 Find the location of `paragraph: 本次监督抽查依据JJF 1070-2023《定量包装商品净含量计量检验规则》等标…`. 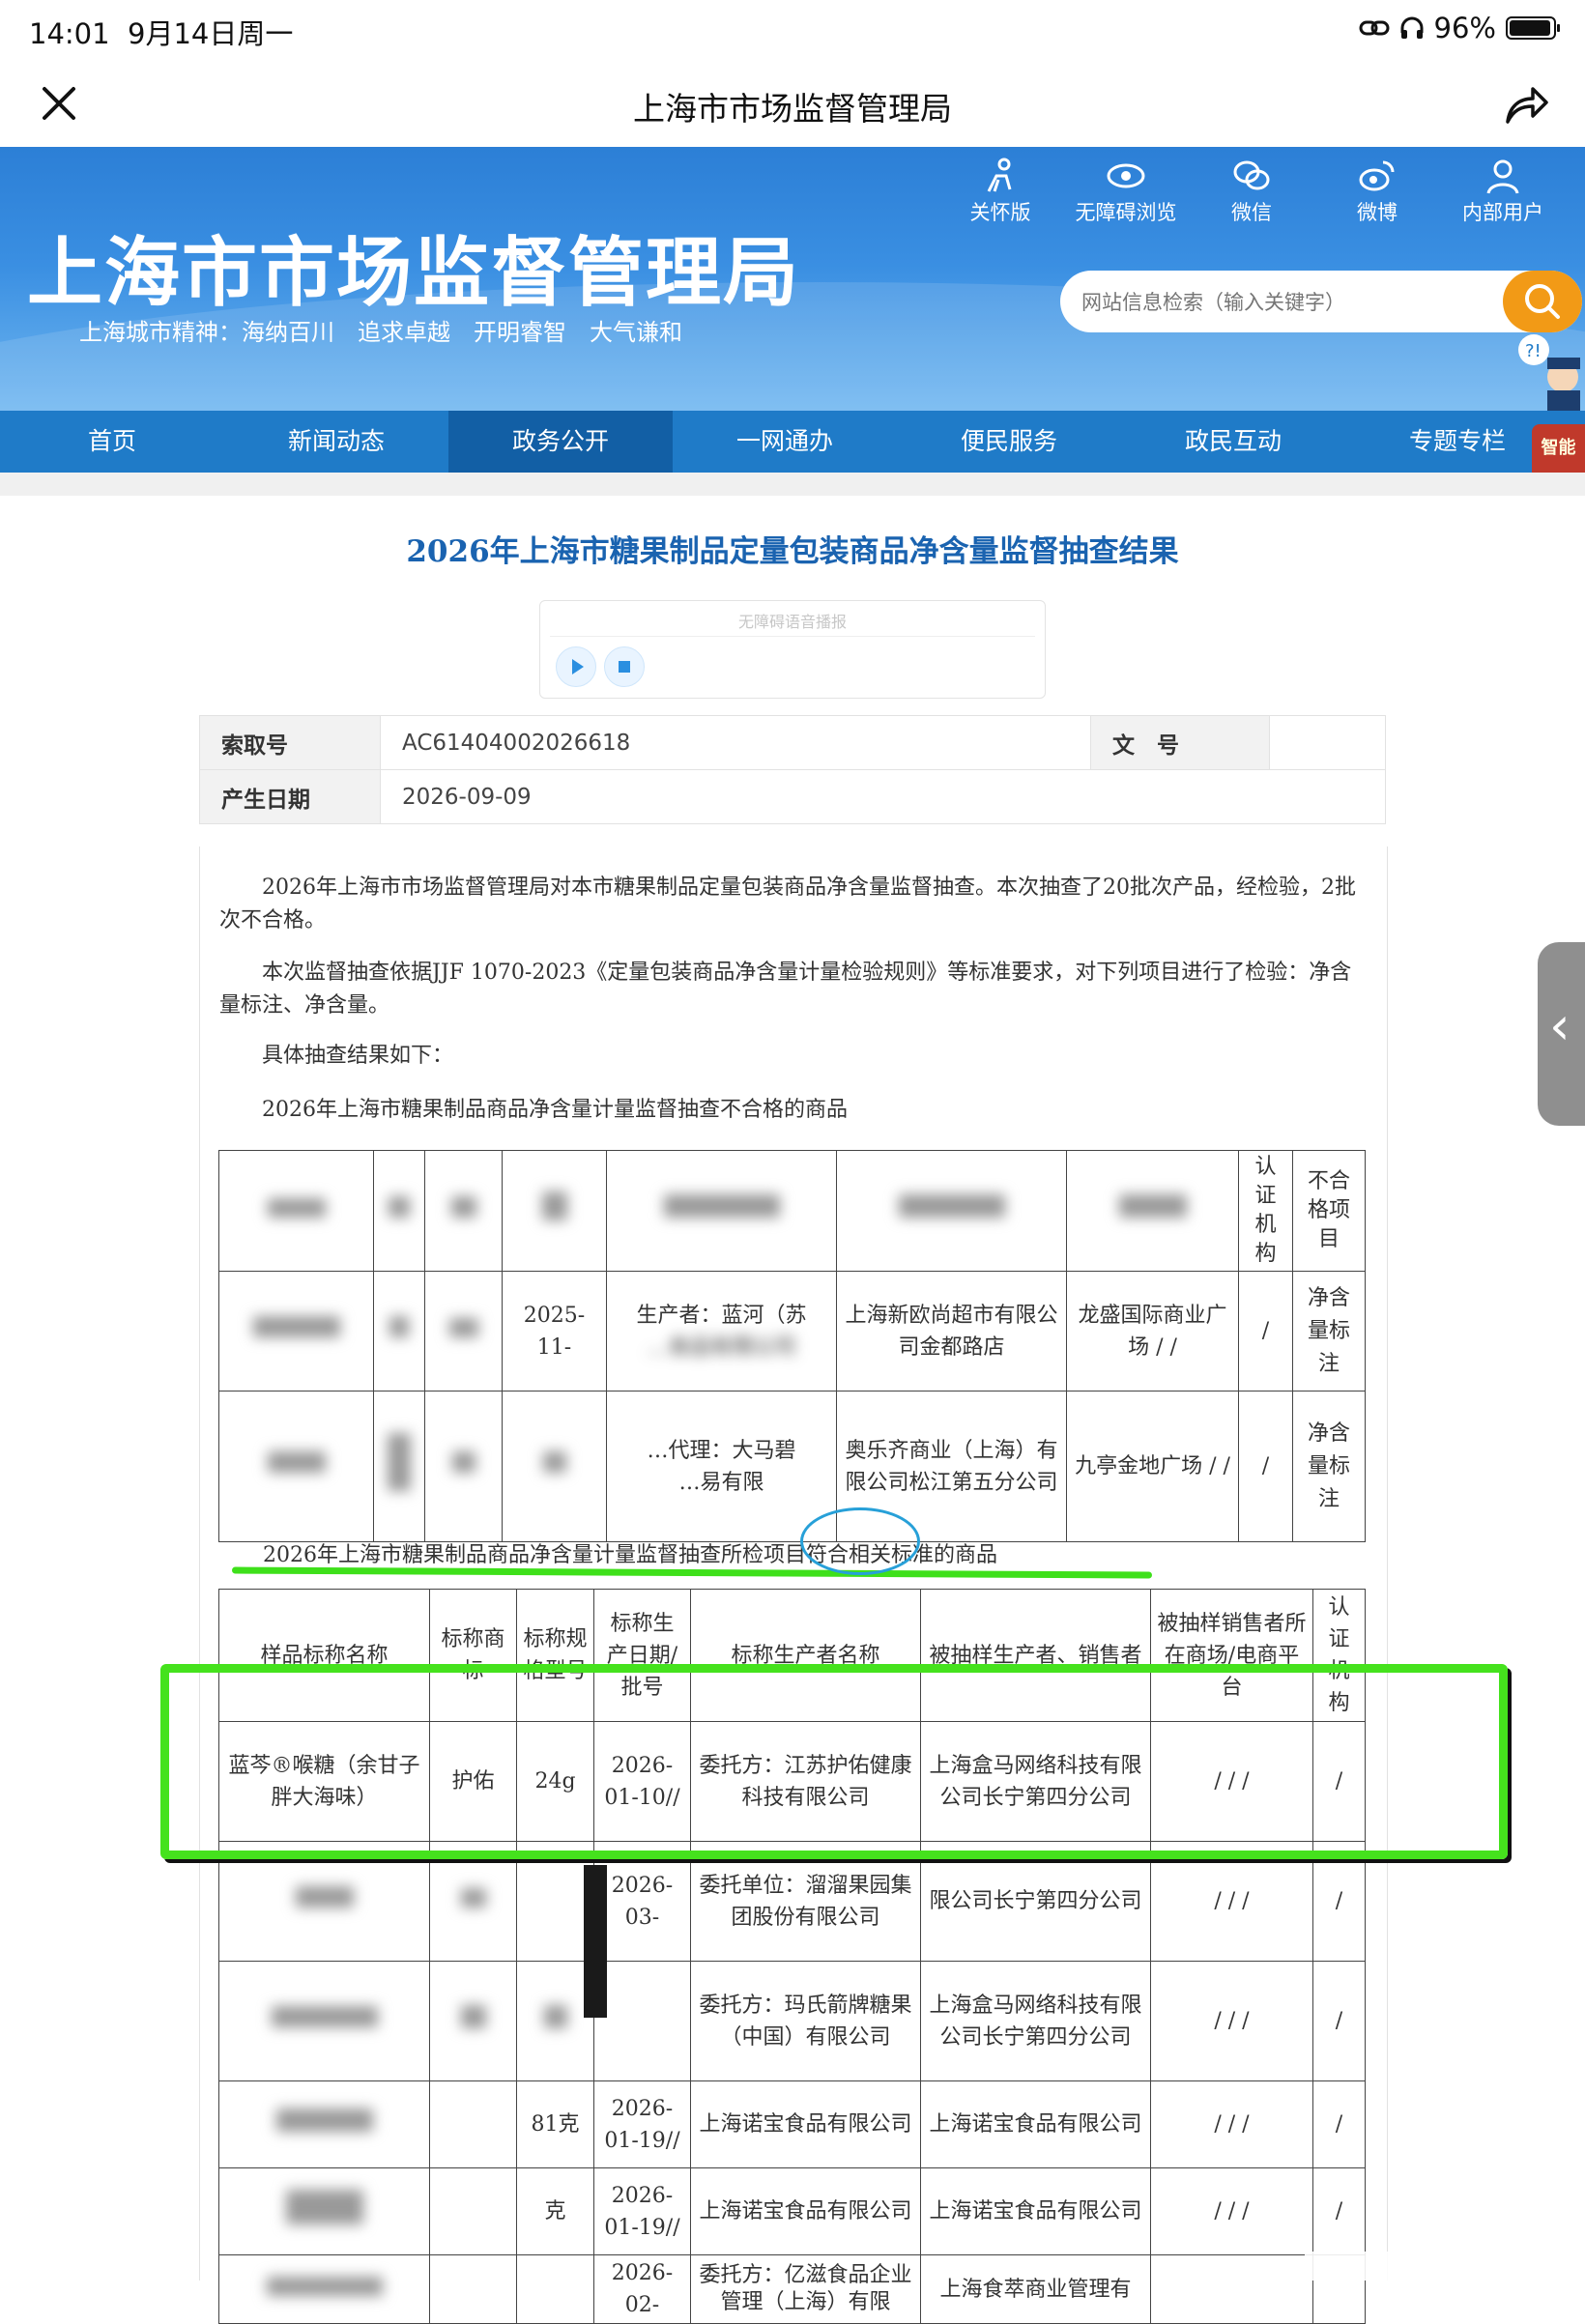

paragraph: 本次监督抽查依据JJF 1070-2023《定量包装商品净含量计量检验规则》等标… is located at coordinates (785, 990).